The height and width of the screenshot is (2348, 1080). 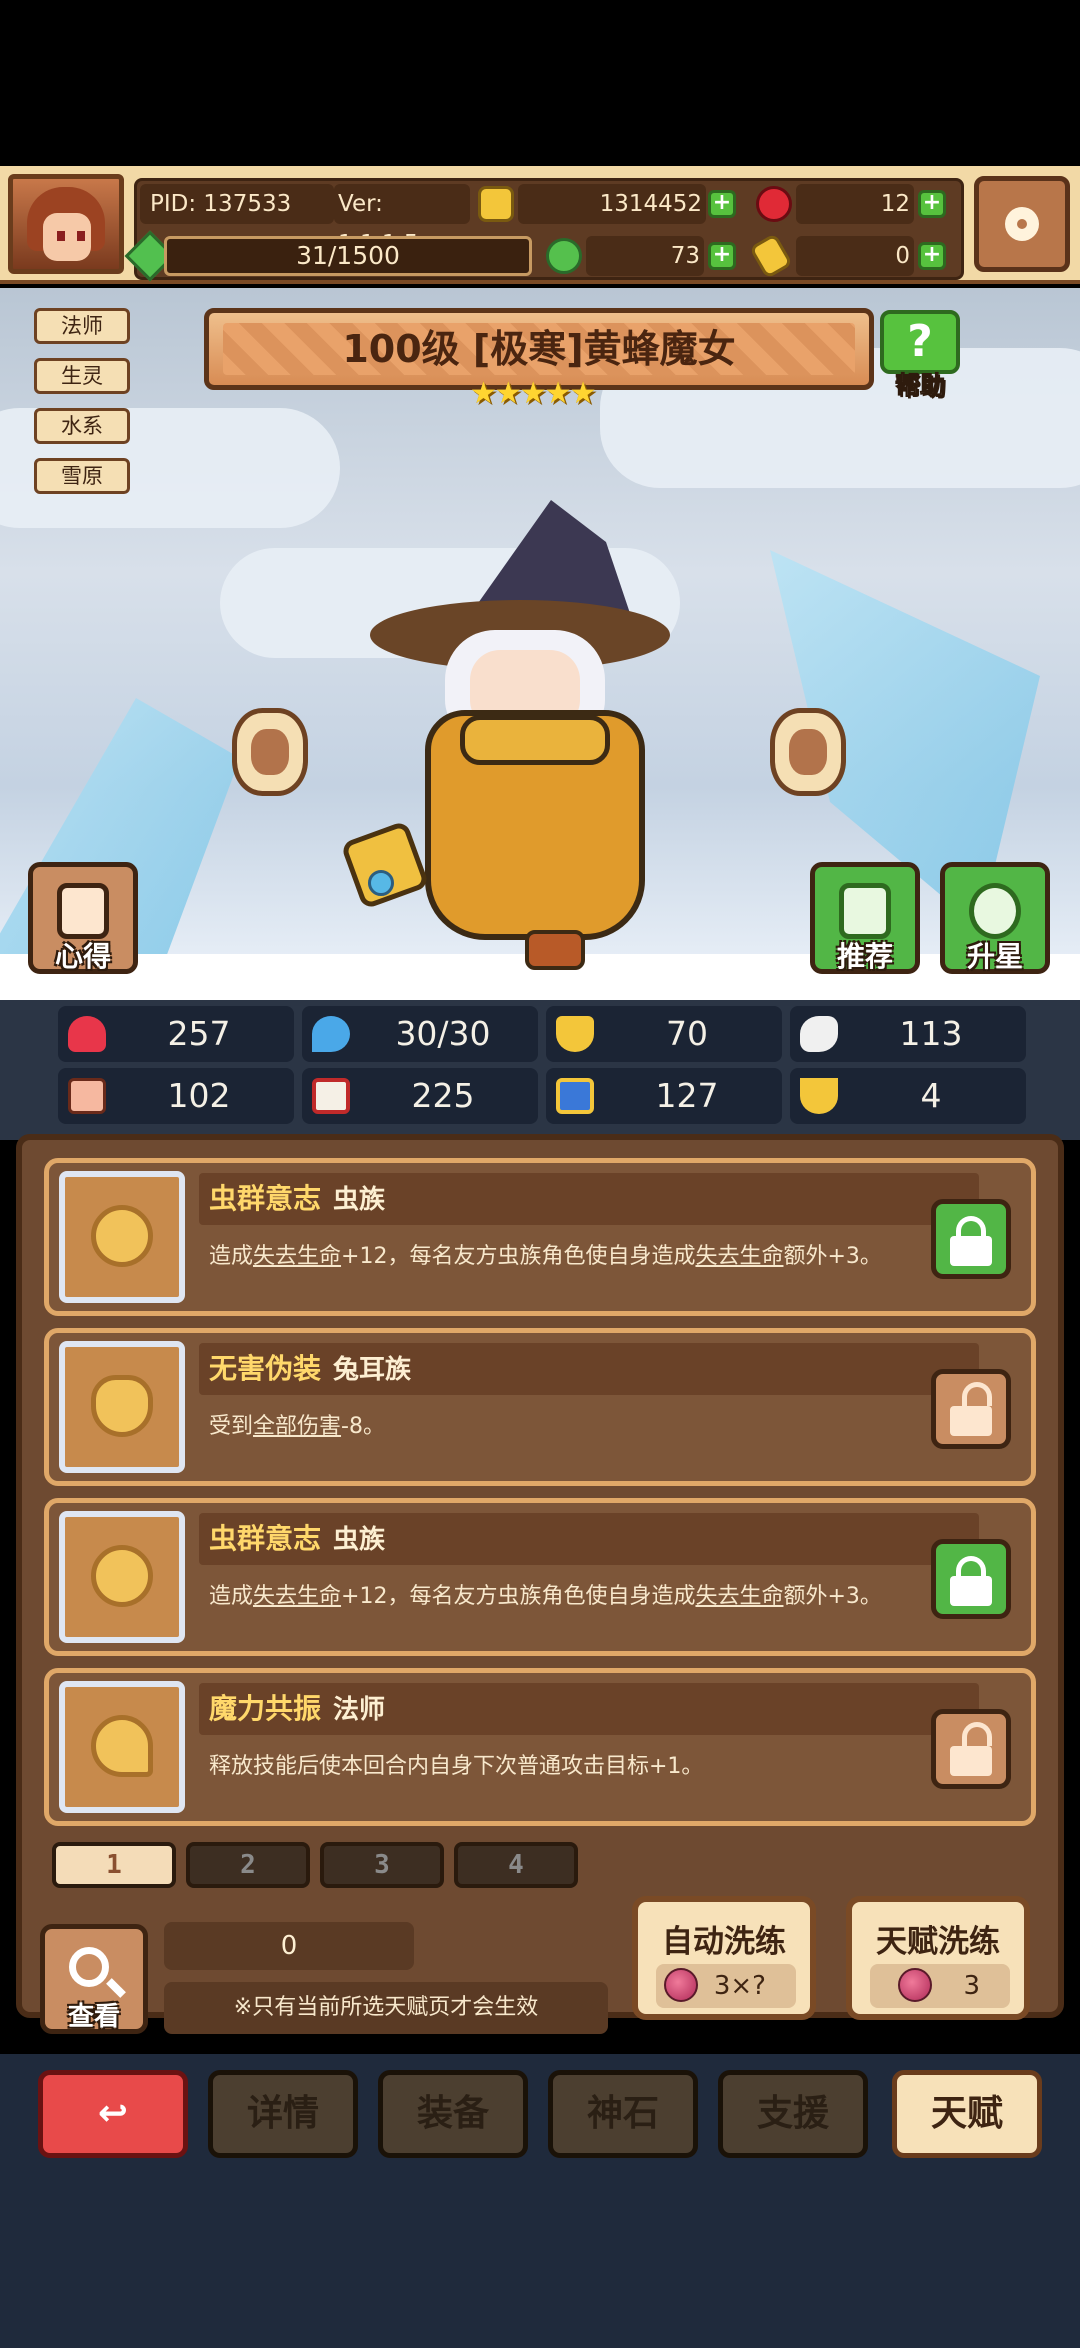 What do you see at coordinates (359, 1710) in the screenshot?
I see `talent-type: 法师` at bounding box center [359, 1710].